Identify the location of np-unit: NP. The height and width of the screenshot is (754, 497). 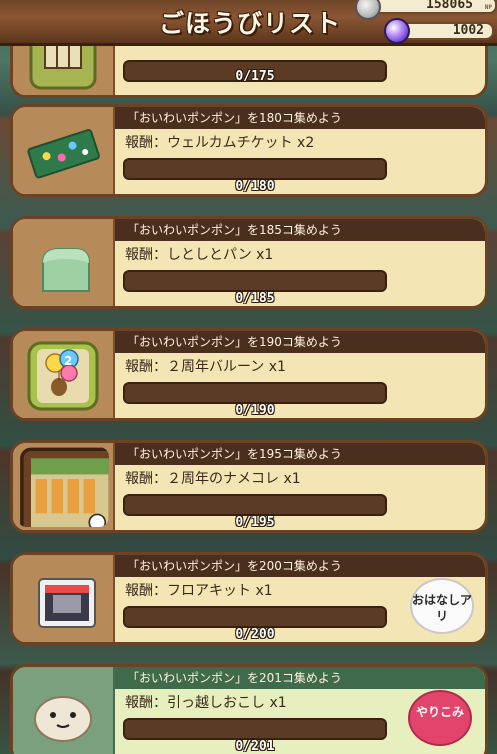
(488, 7).